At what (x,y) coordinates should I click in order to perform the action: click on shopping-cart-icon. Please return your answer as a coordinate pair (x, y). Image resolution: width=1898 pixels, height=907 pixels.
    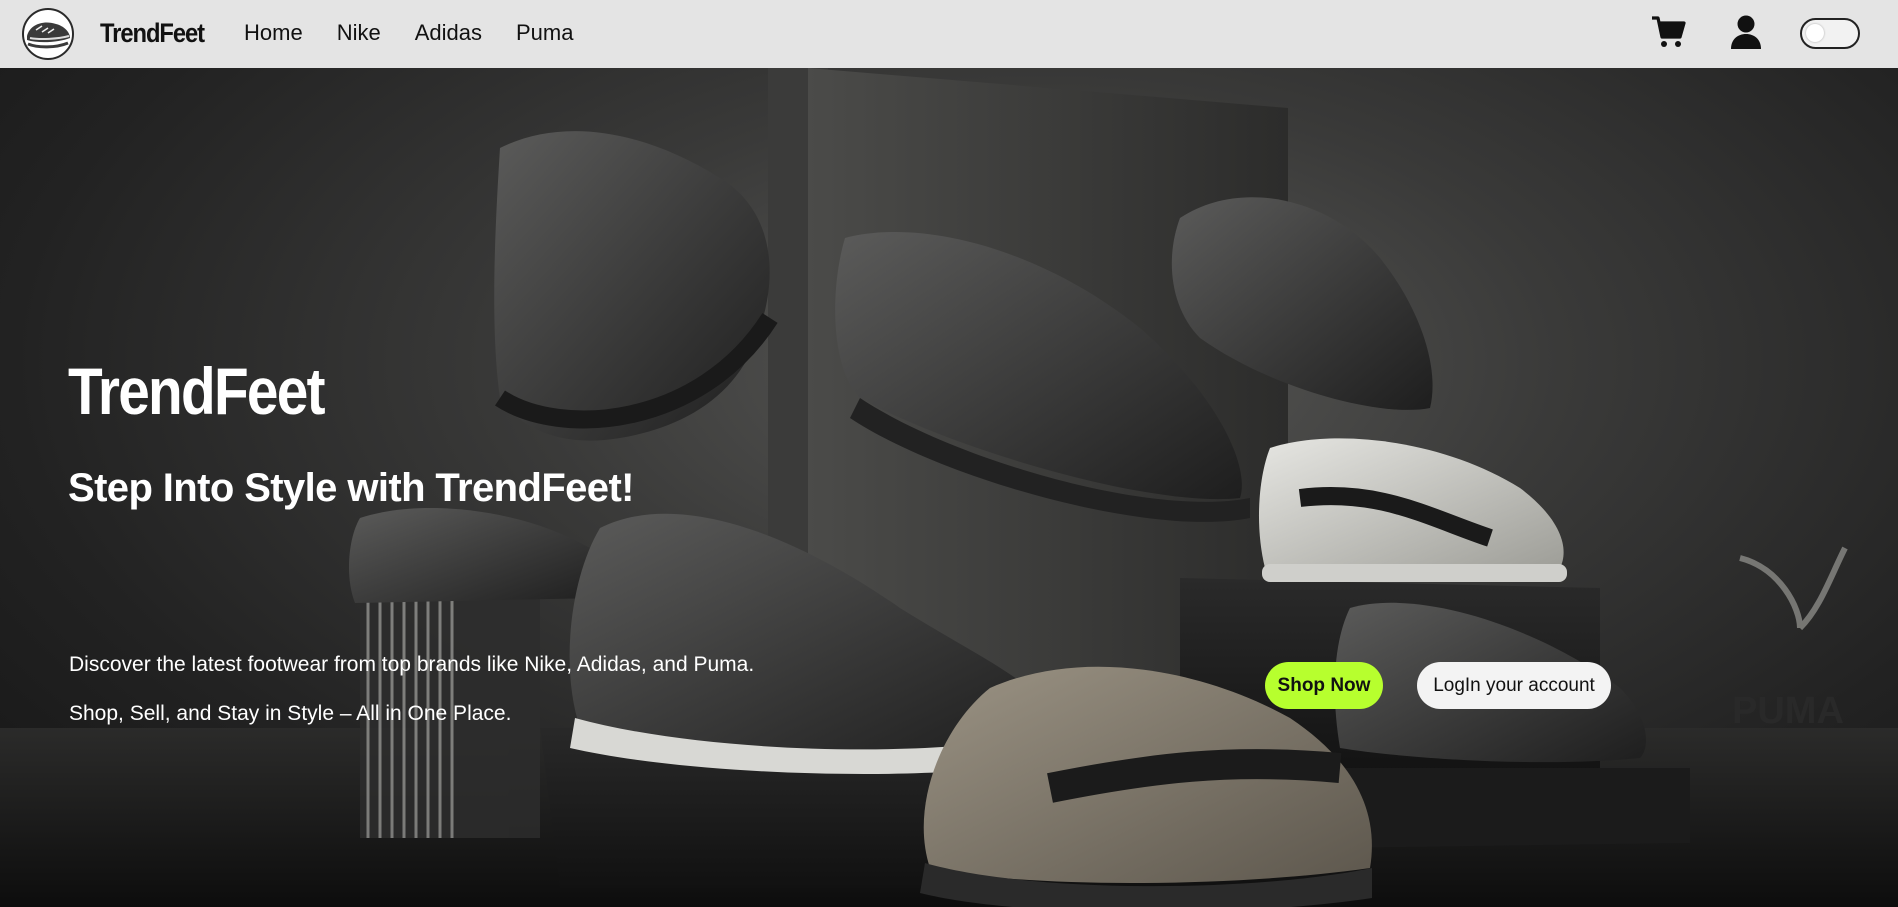
    Looking at the image, I should click on (1668, 32).